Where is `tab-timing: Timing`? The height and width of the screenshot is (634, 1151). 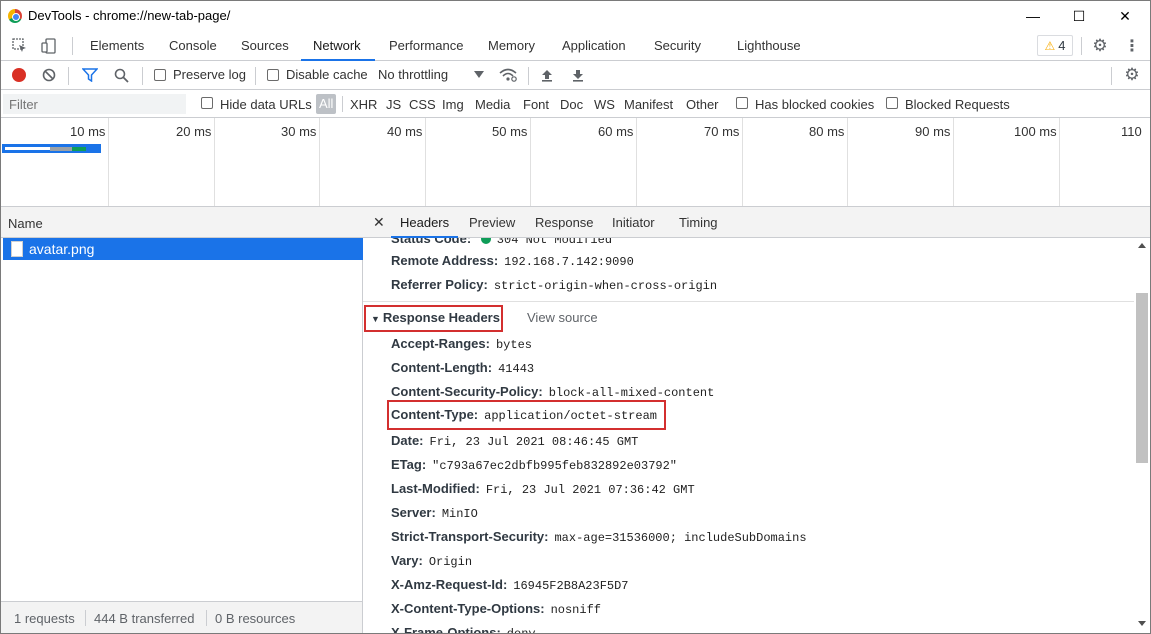
tab-timing: Timing is located at coordinates (698, 222).